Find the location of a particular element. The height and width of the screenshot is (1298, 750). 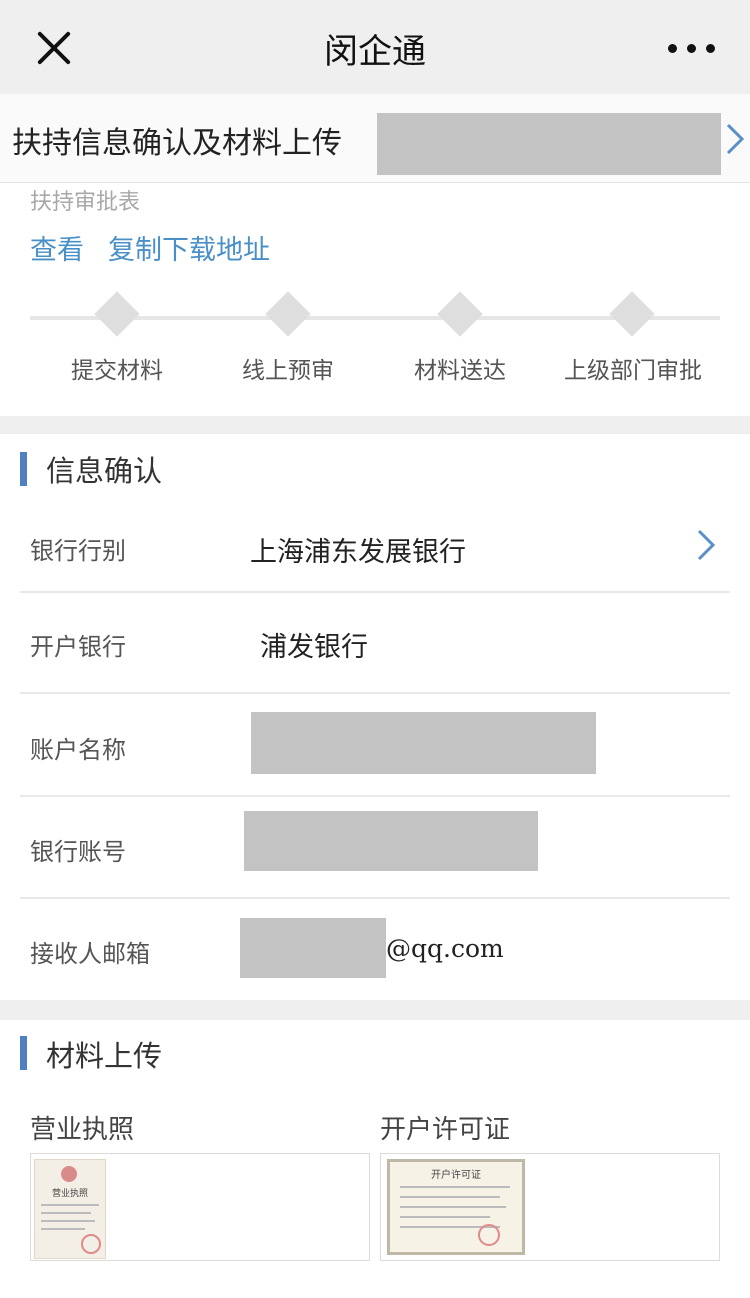

business-license-thumbnail: 营业执照 is located at coordinates (70, 1209).